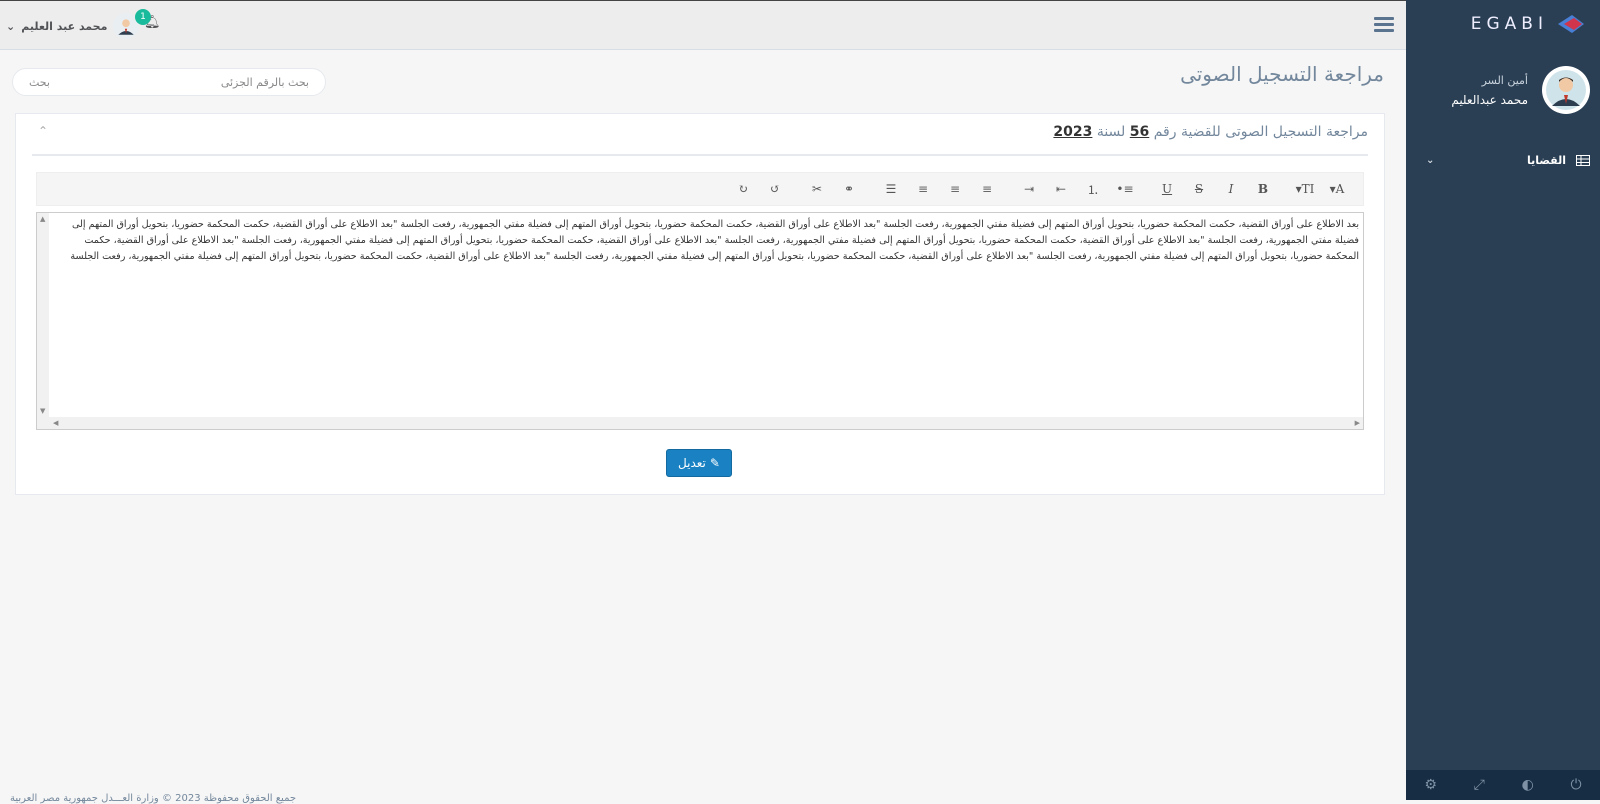  What do you see at coordinates (955, 189) in the screenshot?
I see `align-center-icon: ≡` at bounding box center [955, 189].